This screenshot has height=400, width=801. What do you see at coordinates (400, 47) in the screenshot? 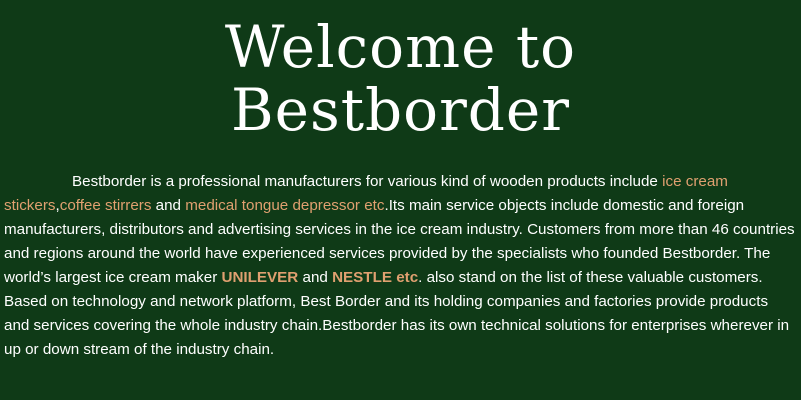
I see `title-line-1: Welcome to` at bounding box center [400, 47].